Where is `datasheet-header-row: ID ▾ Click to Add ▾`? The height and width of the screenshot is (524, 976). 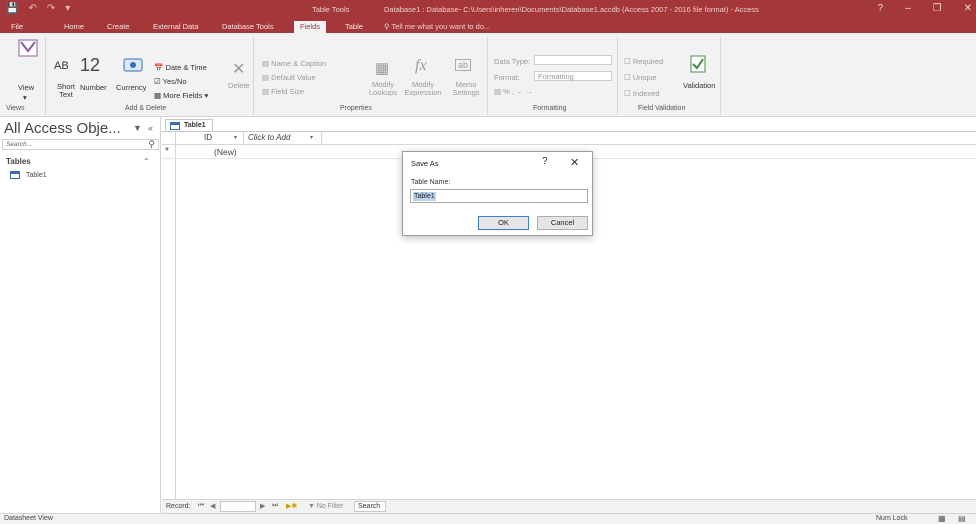
datasheet-header-row: ID ▾ Click to Add ▾ is located at coordinates (569, 138).